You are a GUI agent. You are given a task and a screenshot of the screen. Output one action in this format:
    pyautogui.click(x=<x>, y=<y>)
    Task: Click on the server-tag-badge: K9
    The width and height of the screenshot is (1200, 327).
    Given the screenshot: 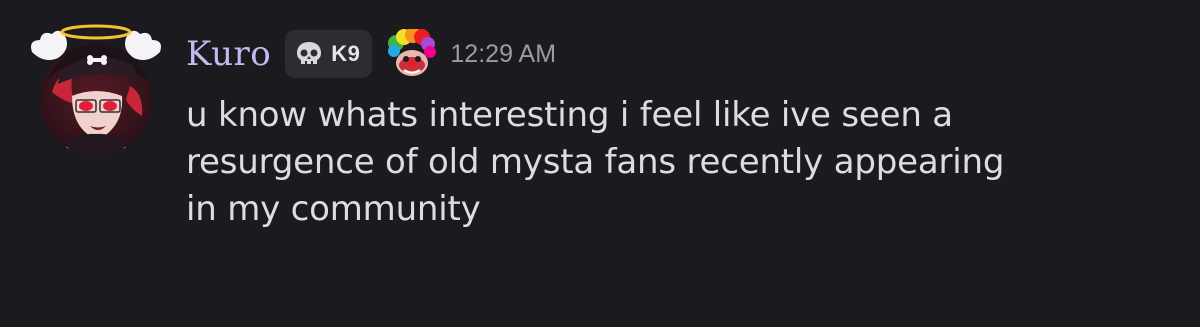 What is the action you would take?
    pyautogui.click(x=329, y=54)
    